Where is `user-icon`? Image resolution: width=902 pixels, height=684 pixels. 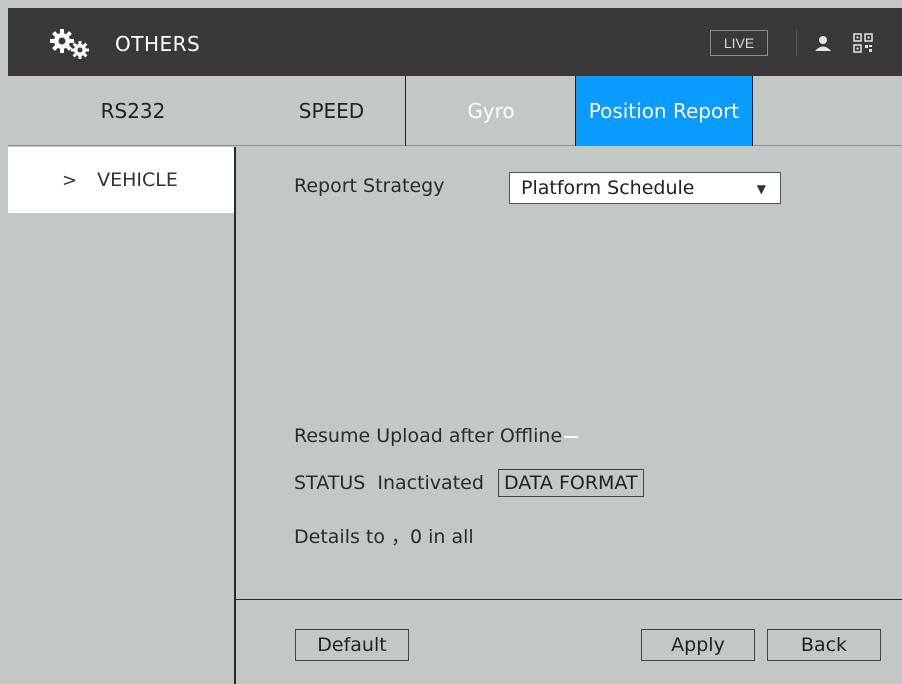 user-icon is located at coordinates (823, 43).